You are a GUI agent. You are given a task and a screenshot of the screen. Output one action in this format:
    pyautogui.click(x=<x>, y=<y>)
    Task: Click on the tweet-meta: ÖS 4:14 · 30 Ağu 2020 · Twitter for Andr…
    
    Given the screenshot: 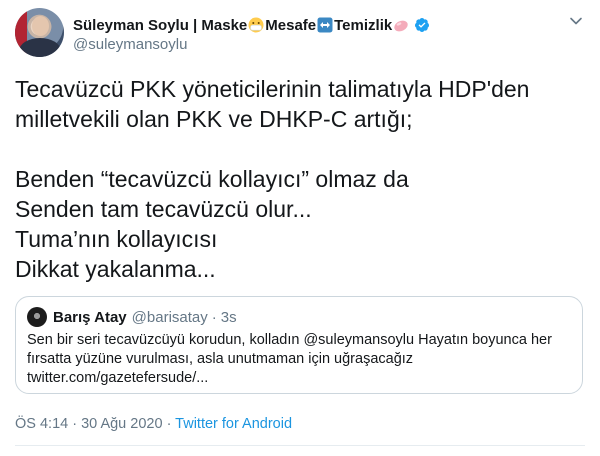 What is the action you would take?
    pyautogui.click(x=153, y=424)
    